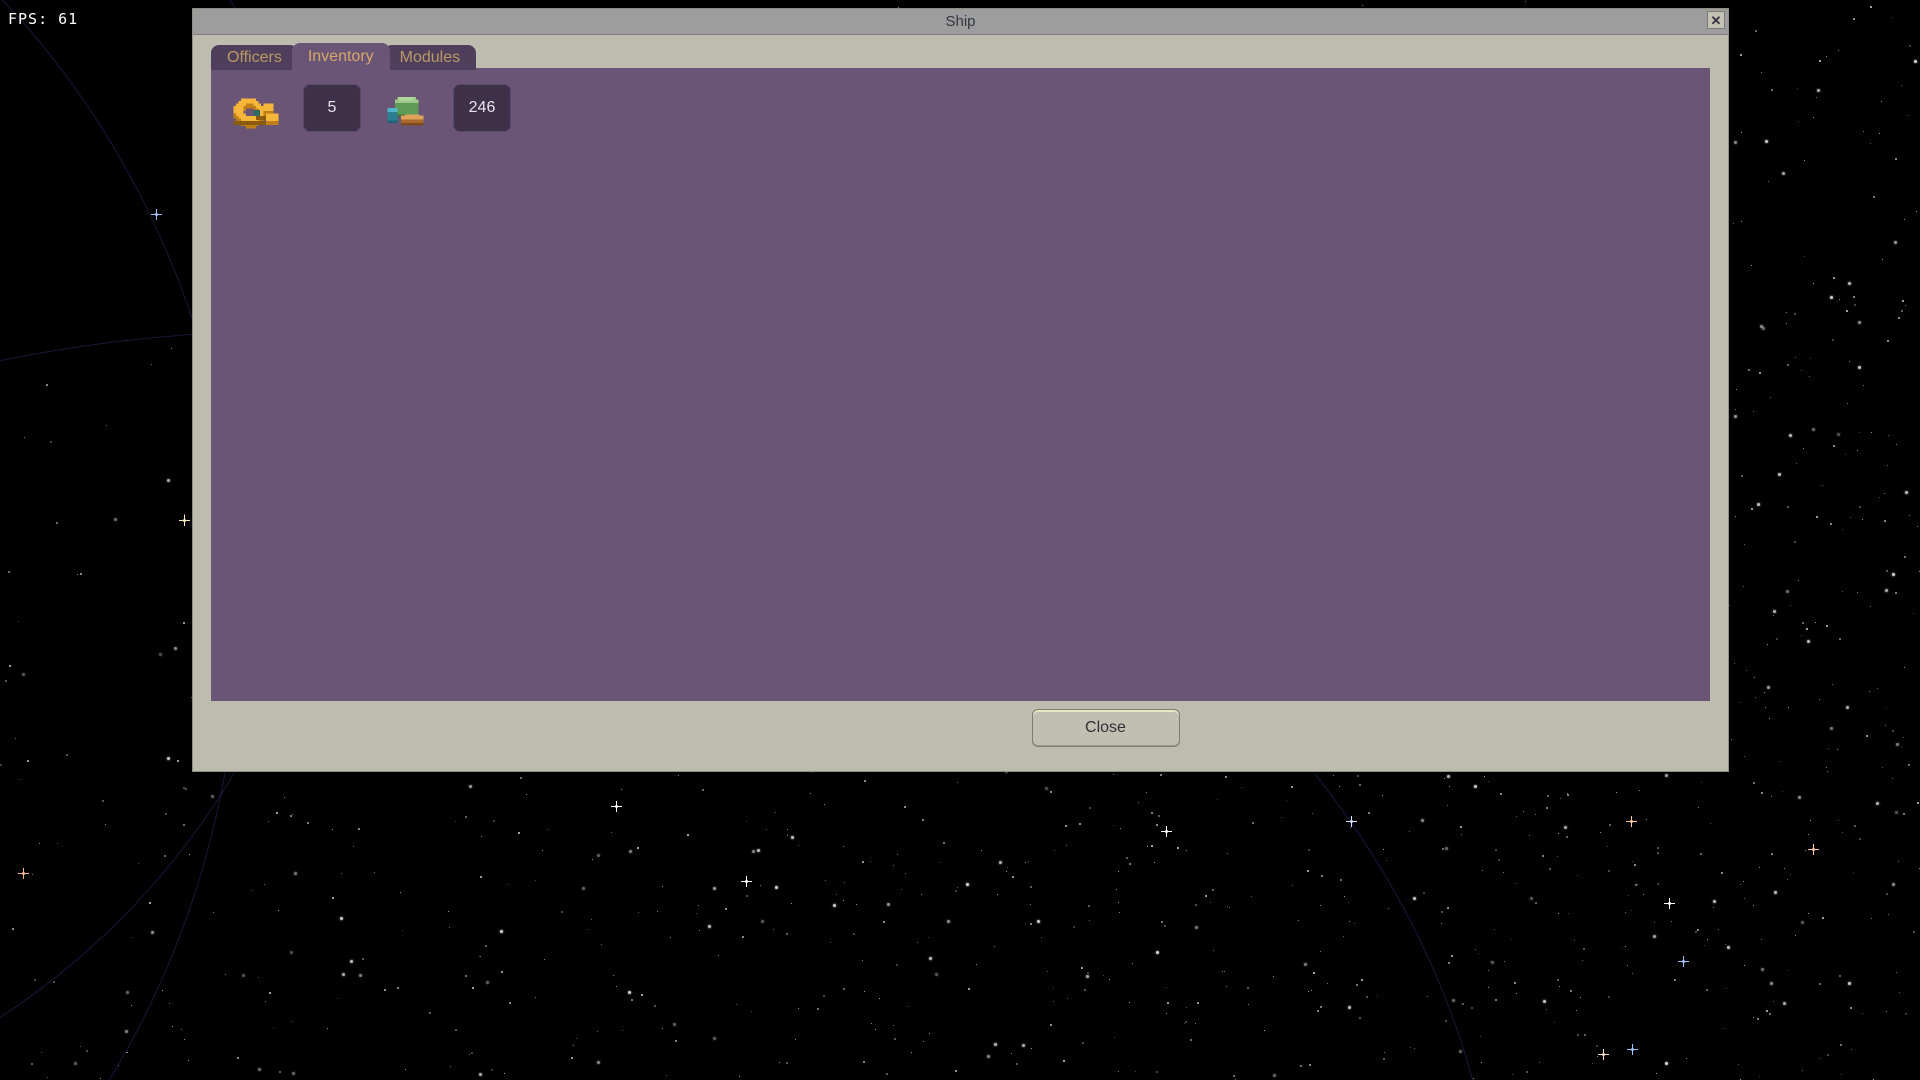 The height and width of the screenshot is (1080, 1920). I want to click on credits-icon-wrap, so click(256, 108).